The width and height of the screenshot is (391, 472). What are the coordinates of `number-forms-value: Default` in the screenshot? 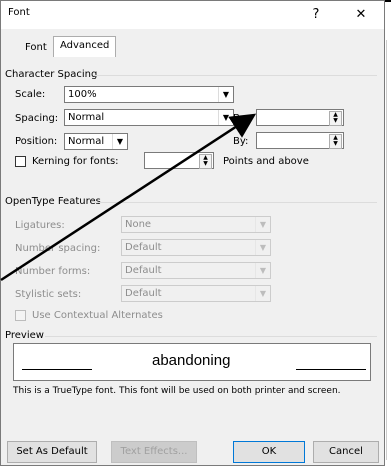 It's located at (143, 270).